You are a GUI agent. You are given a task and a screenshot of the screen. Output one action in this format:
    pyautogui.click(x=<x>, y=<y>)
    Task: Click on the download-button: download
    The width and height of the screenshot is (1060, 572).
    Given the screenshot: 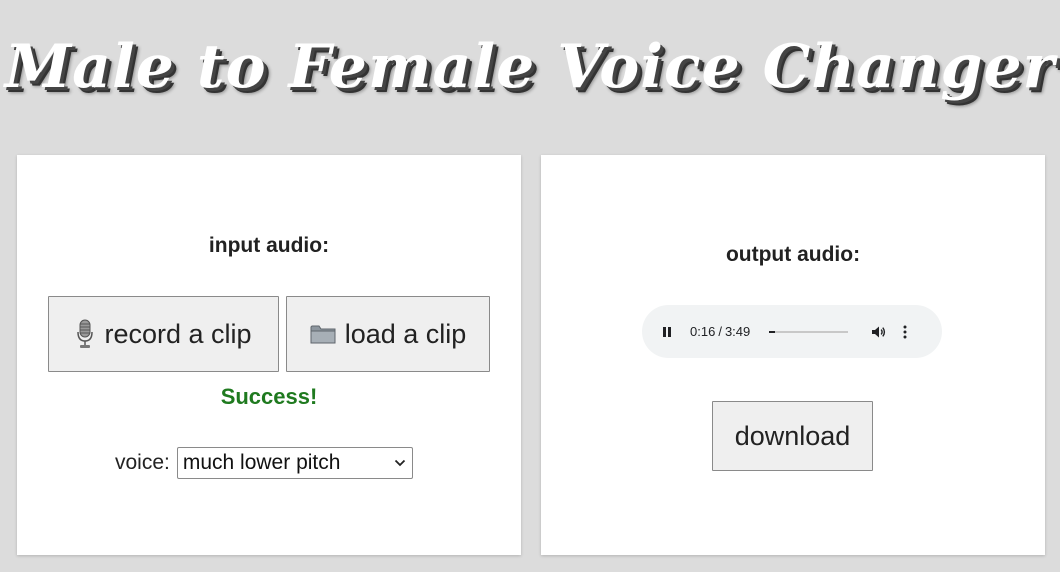 What is the action you would take?
    pyautogui.click(x=792, y=436)
    